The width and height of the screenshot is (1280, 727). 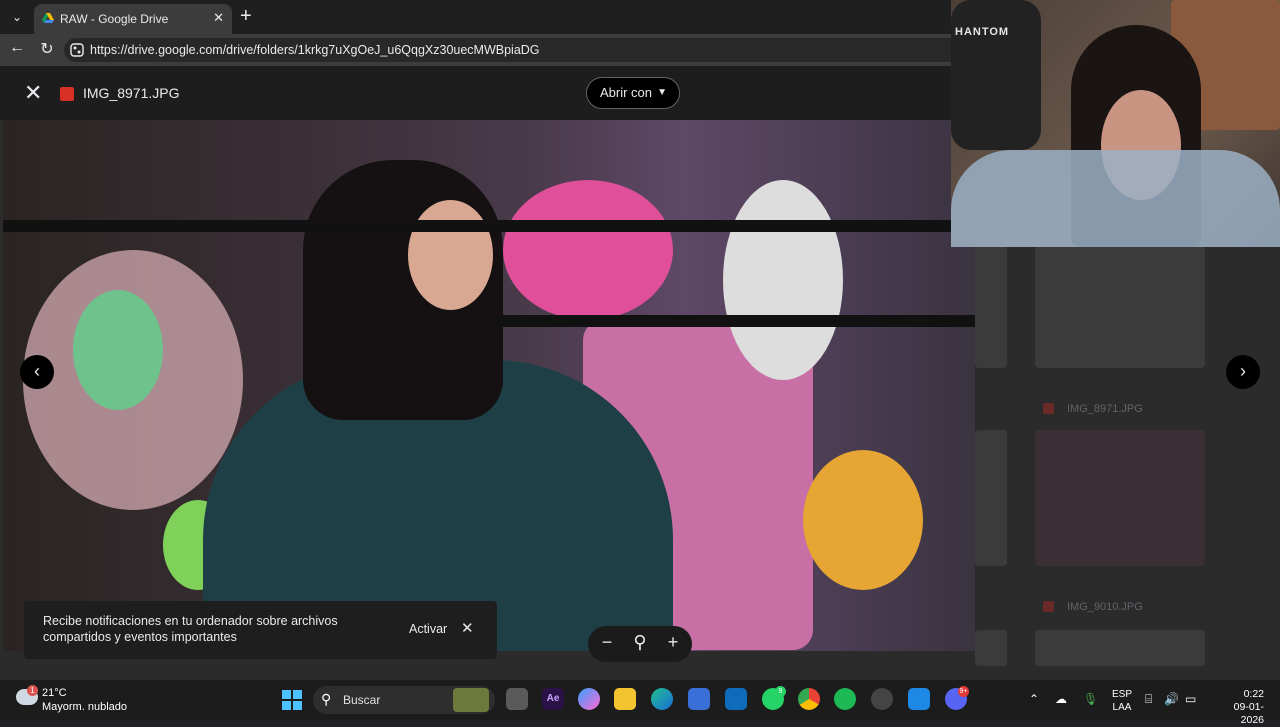 What do you see at coordinates (783, 280) in the screenshot?
I see `plush-white` at bounding box center [783, 280].